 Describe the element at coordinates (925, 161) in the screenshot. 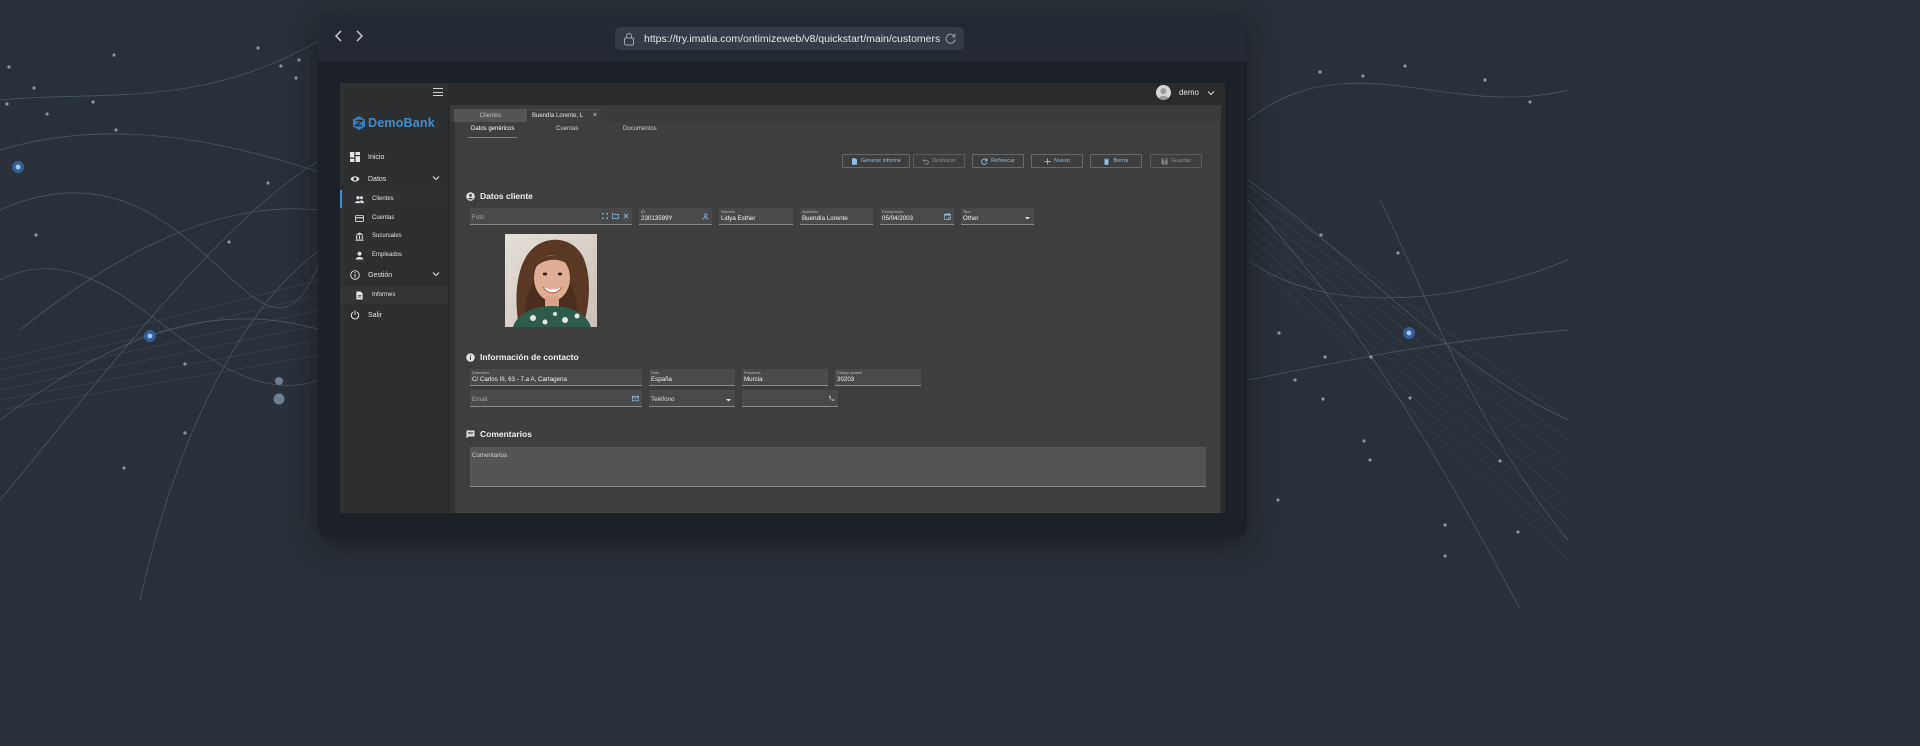

I see `undo-icon` at that location.